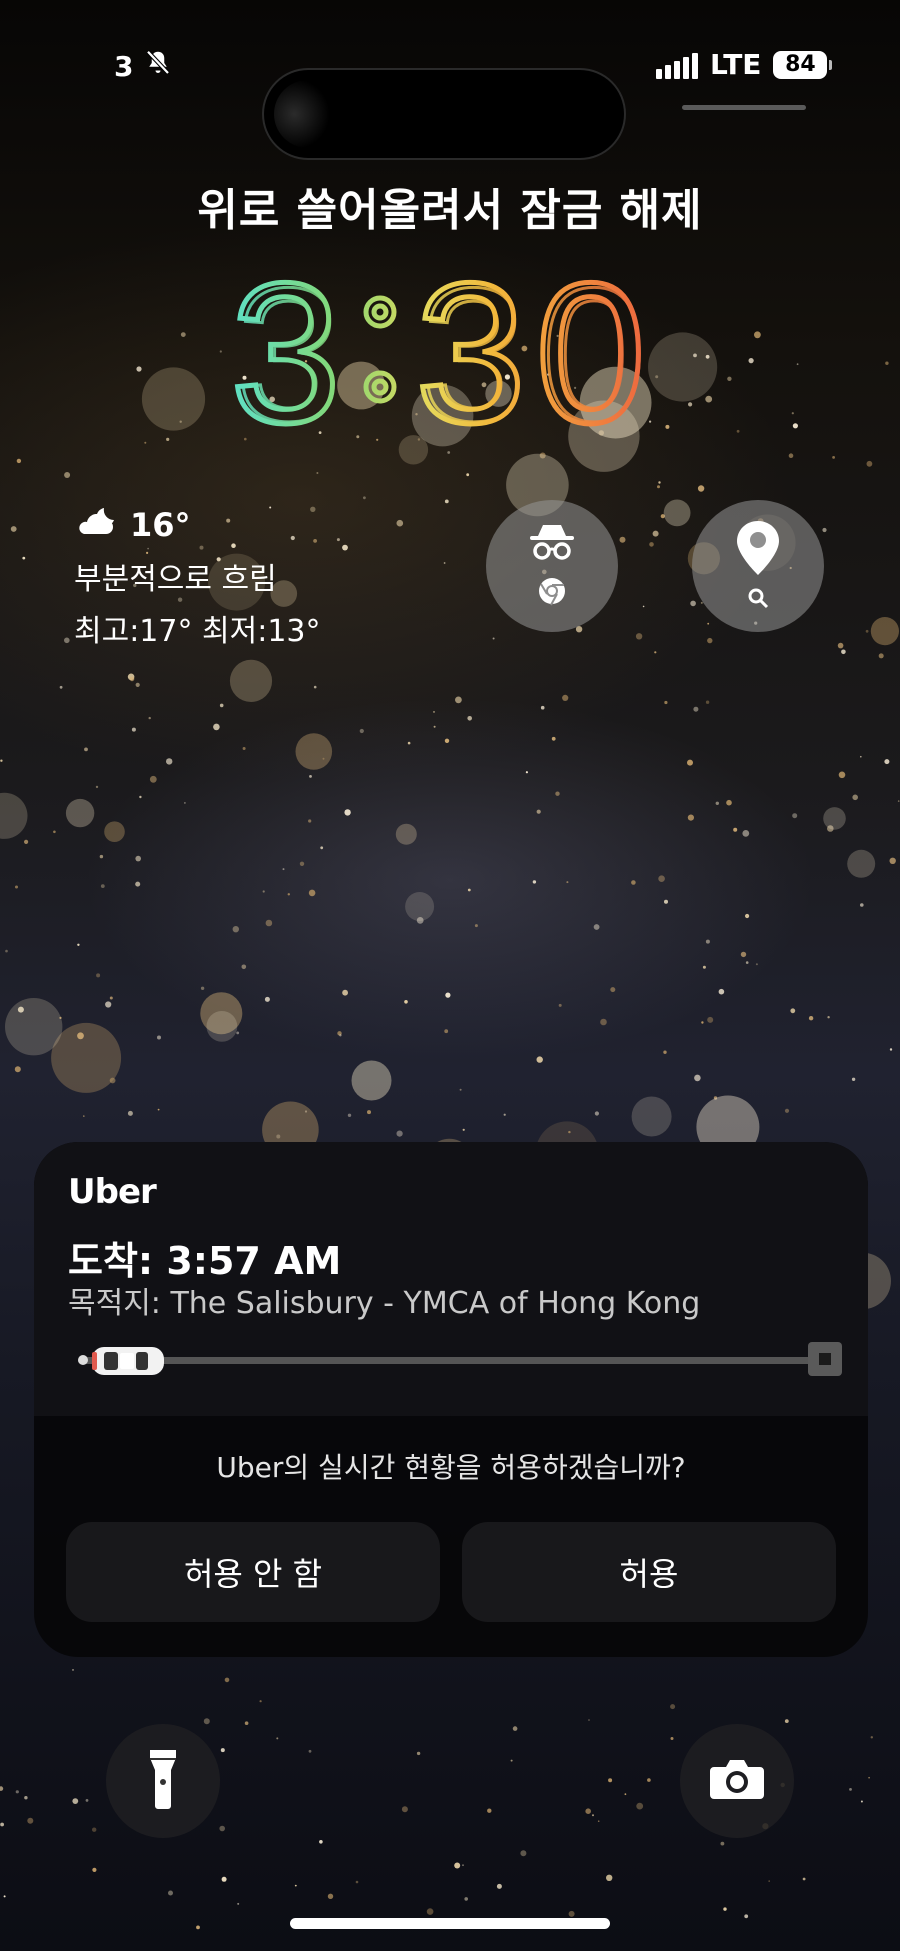 This screenshot has height=1951, width=900. I want to click on allow-button: 허용, so click(649, 1572).